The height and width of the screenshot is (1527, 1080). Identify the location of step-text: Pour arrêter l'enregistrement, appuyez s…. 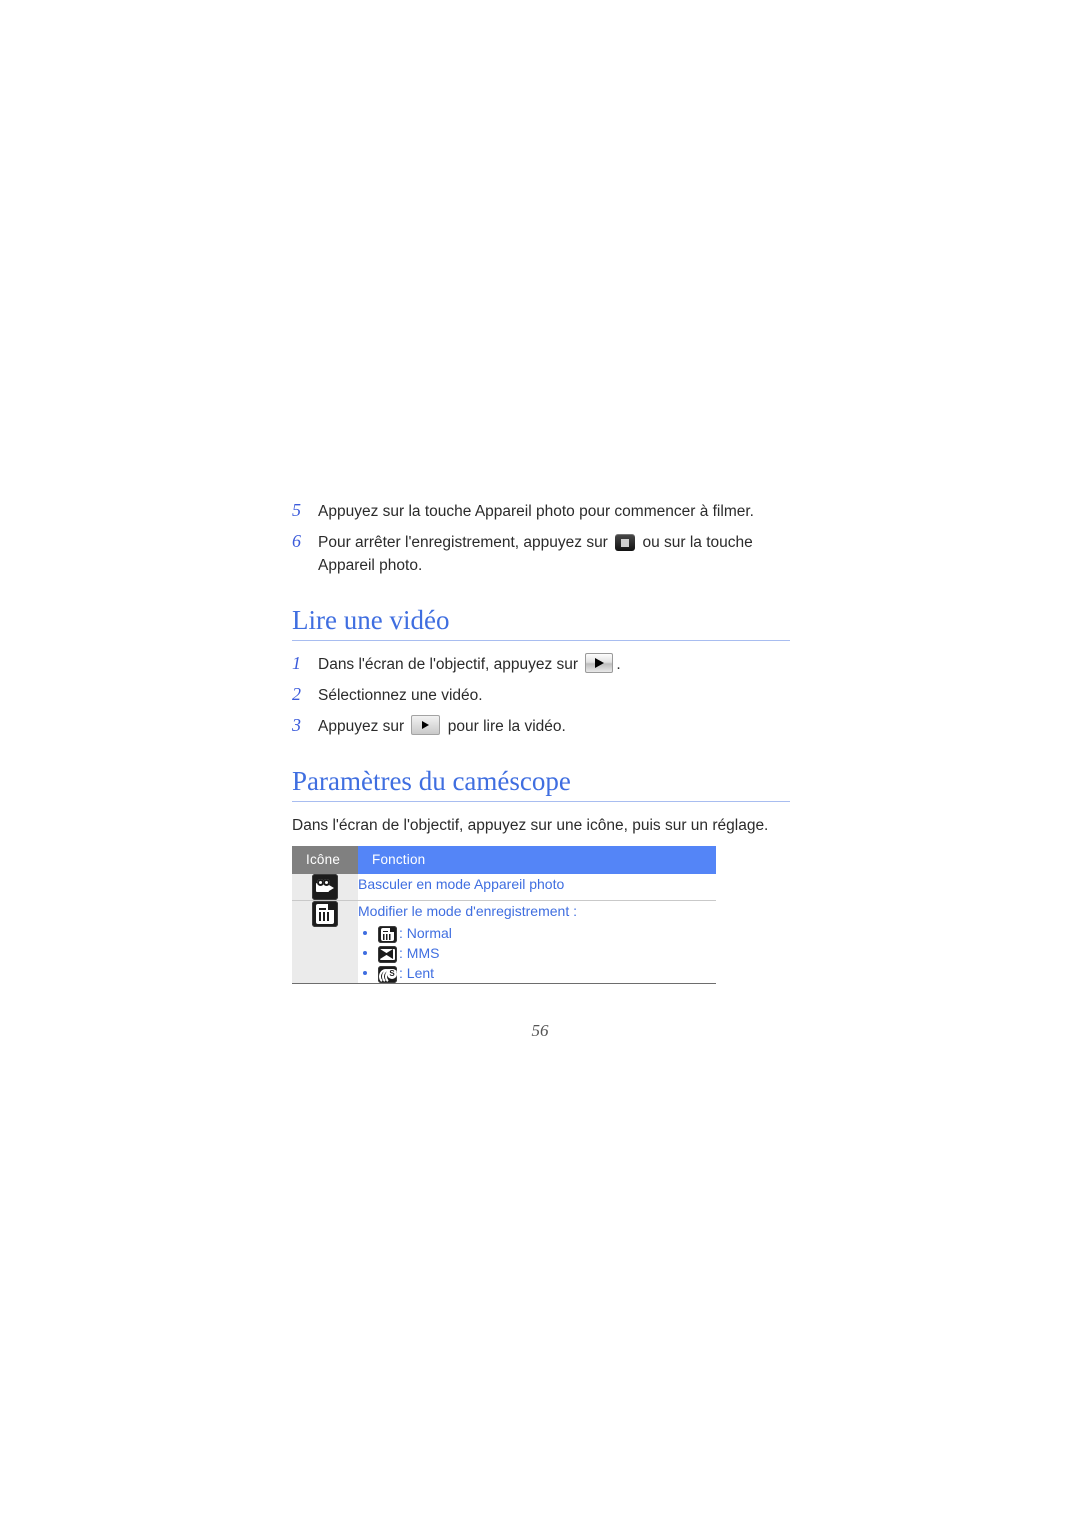
(465, 542).